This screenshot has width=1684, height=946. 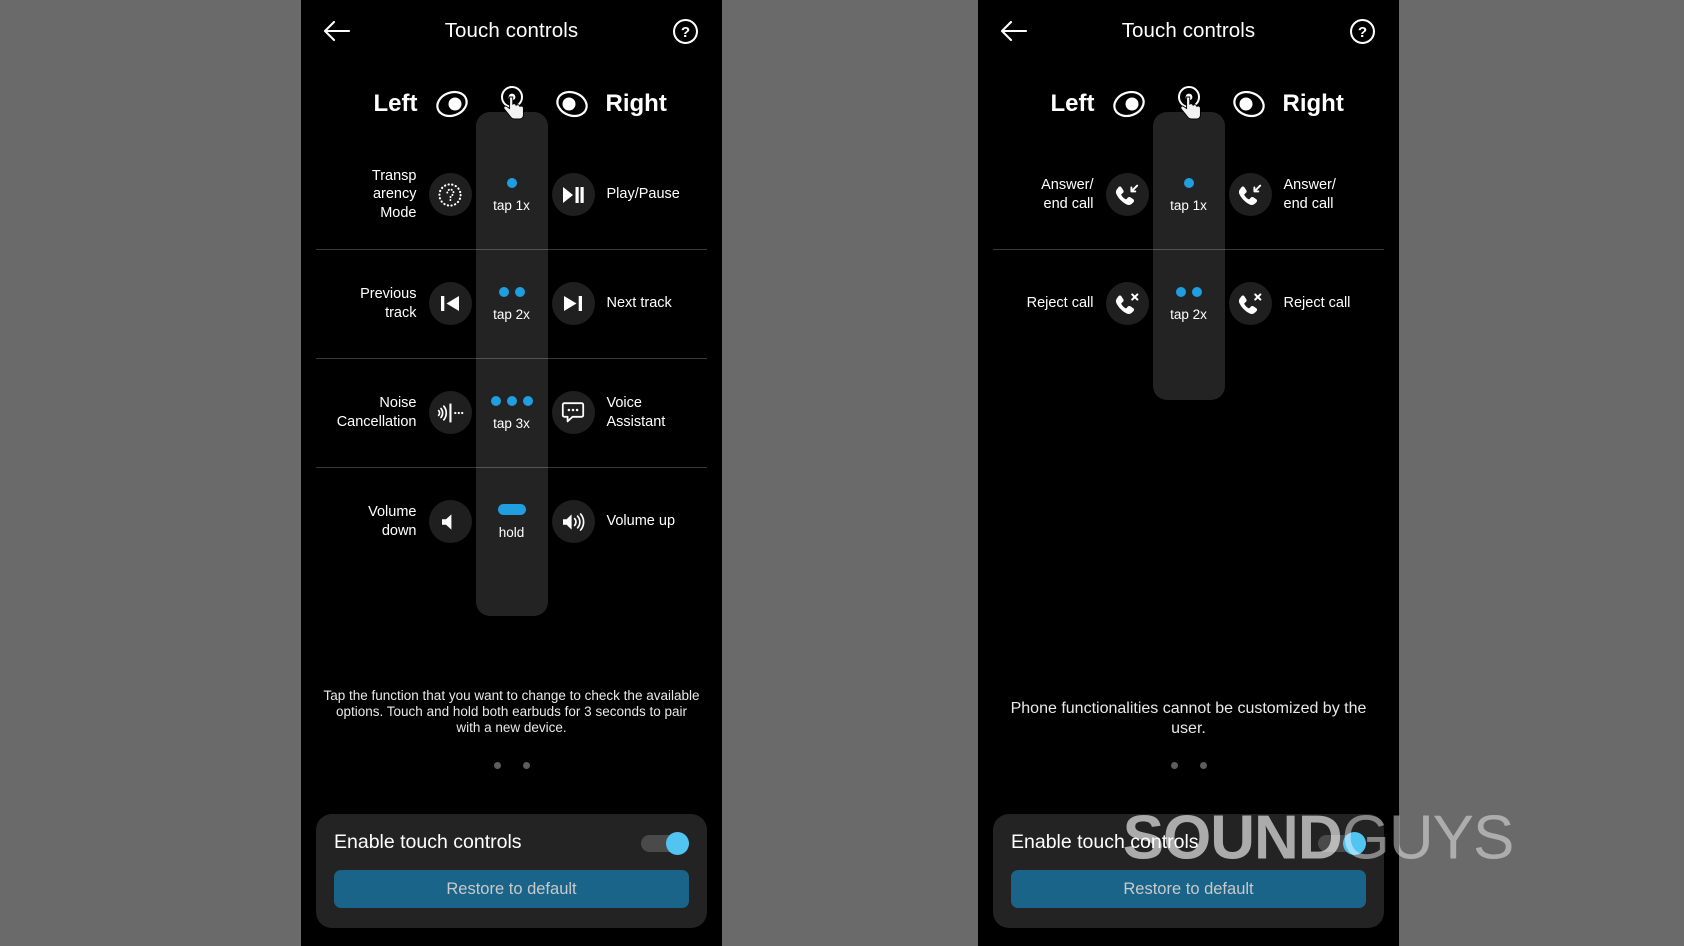 What do you see at coordinates (392, 521) in the screenshot?
I see `function-label: Volume down` at bounding box center [392, 521].